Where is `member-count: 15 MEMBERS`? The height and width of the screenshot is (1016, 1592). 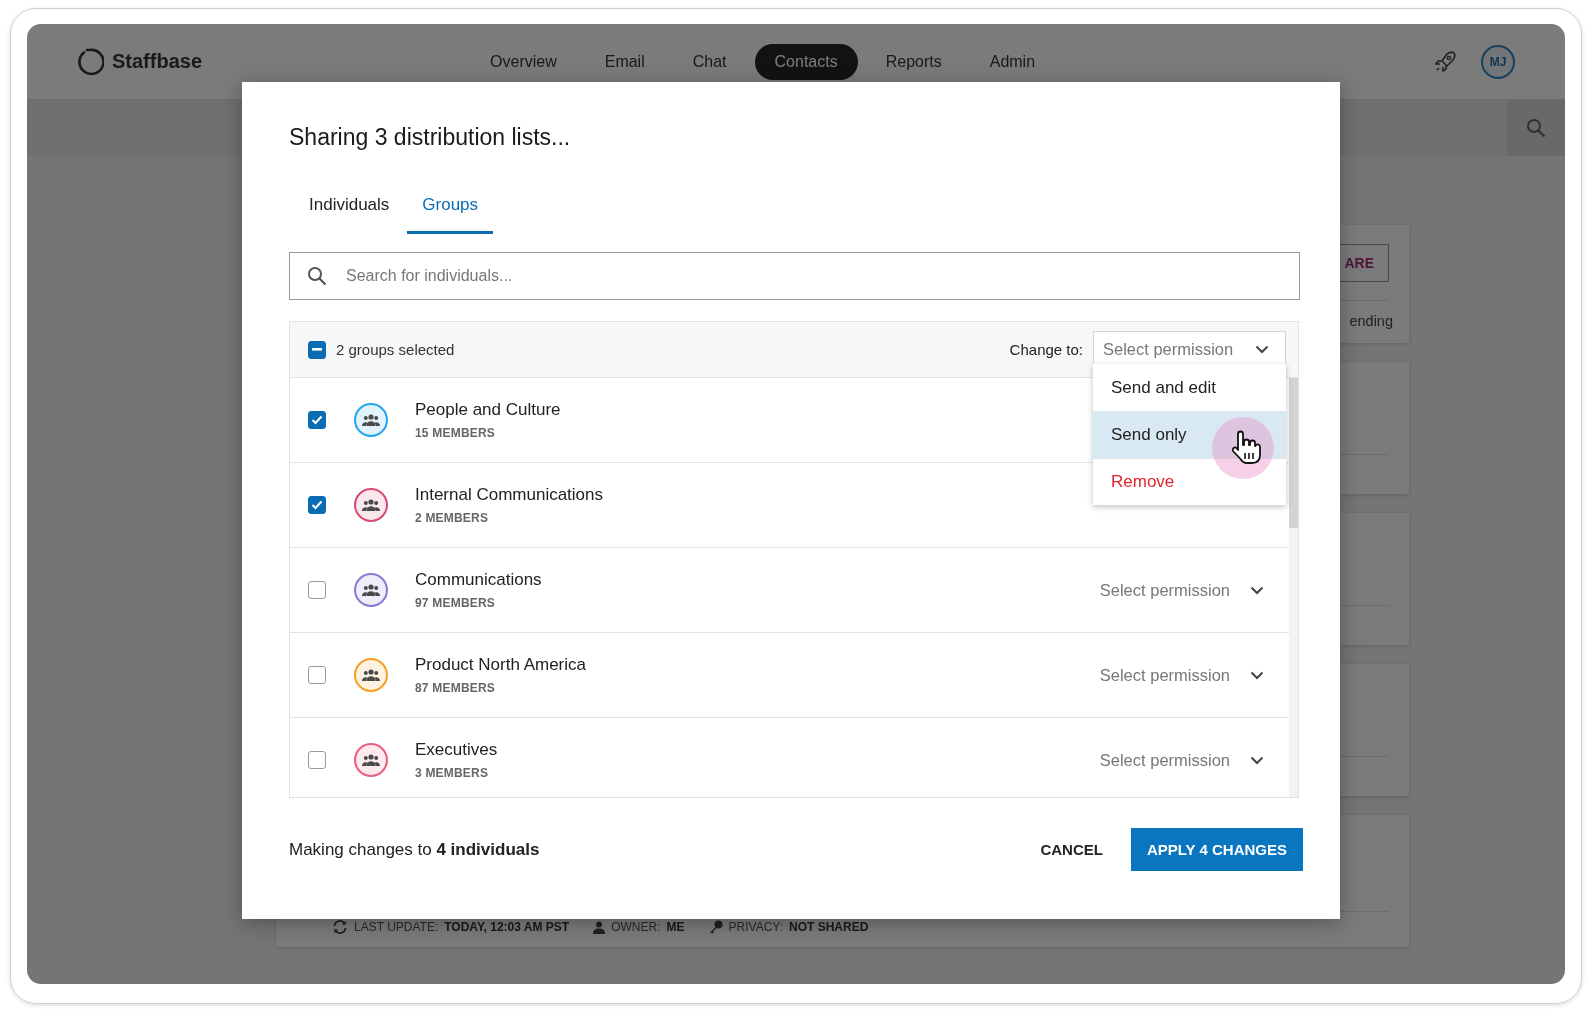
member-count: 15 MEMBERS is located at coordinates (456, 433).